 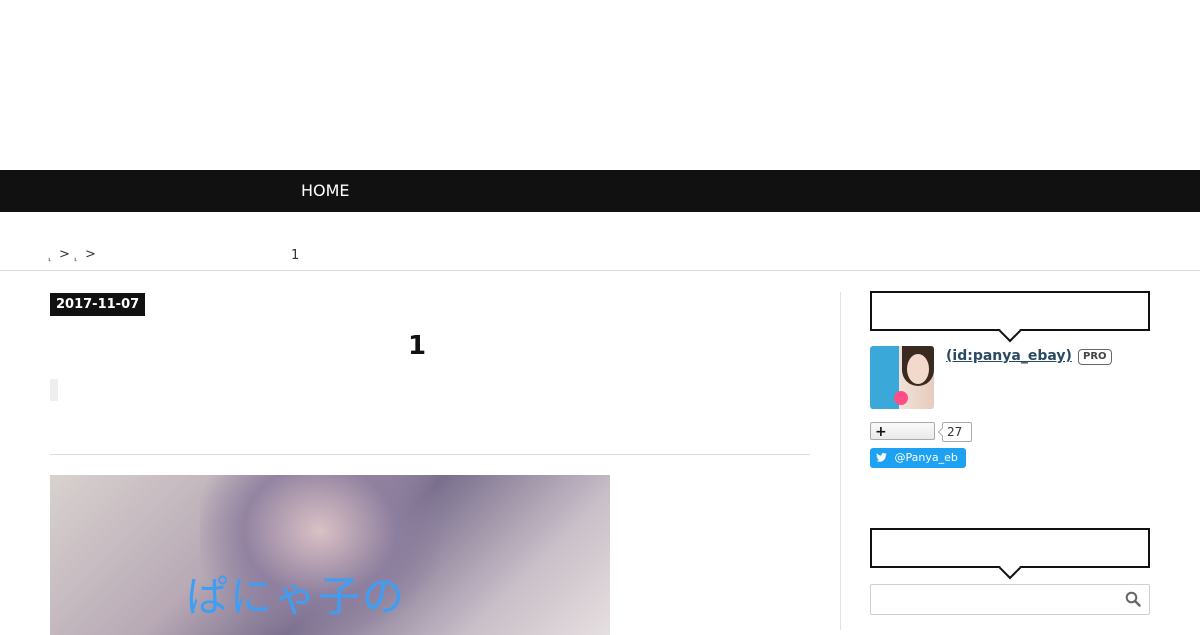 What do you see at coordinates (76, 258) in the screenshot?
I see `breadcrumb-category-link: ⸤` at bounding box center [76, 258].